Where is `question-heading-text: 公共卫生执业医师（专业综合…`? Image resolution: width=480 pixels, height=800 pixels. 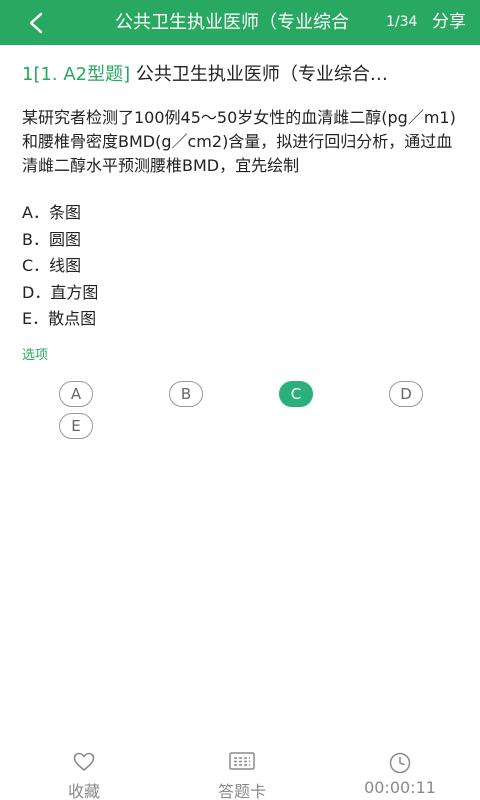
question-heading-text: 公共卫生执业医师（专业综合… is located at coordinates (261, 74).